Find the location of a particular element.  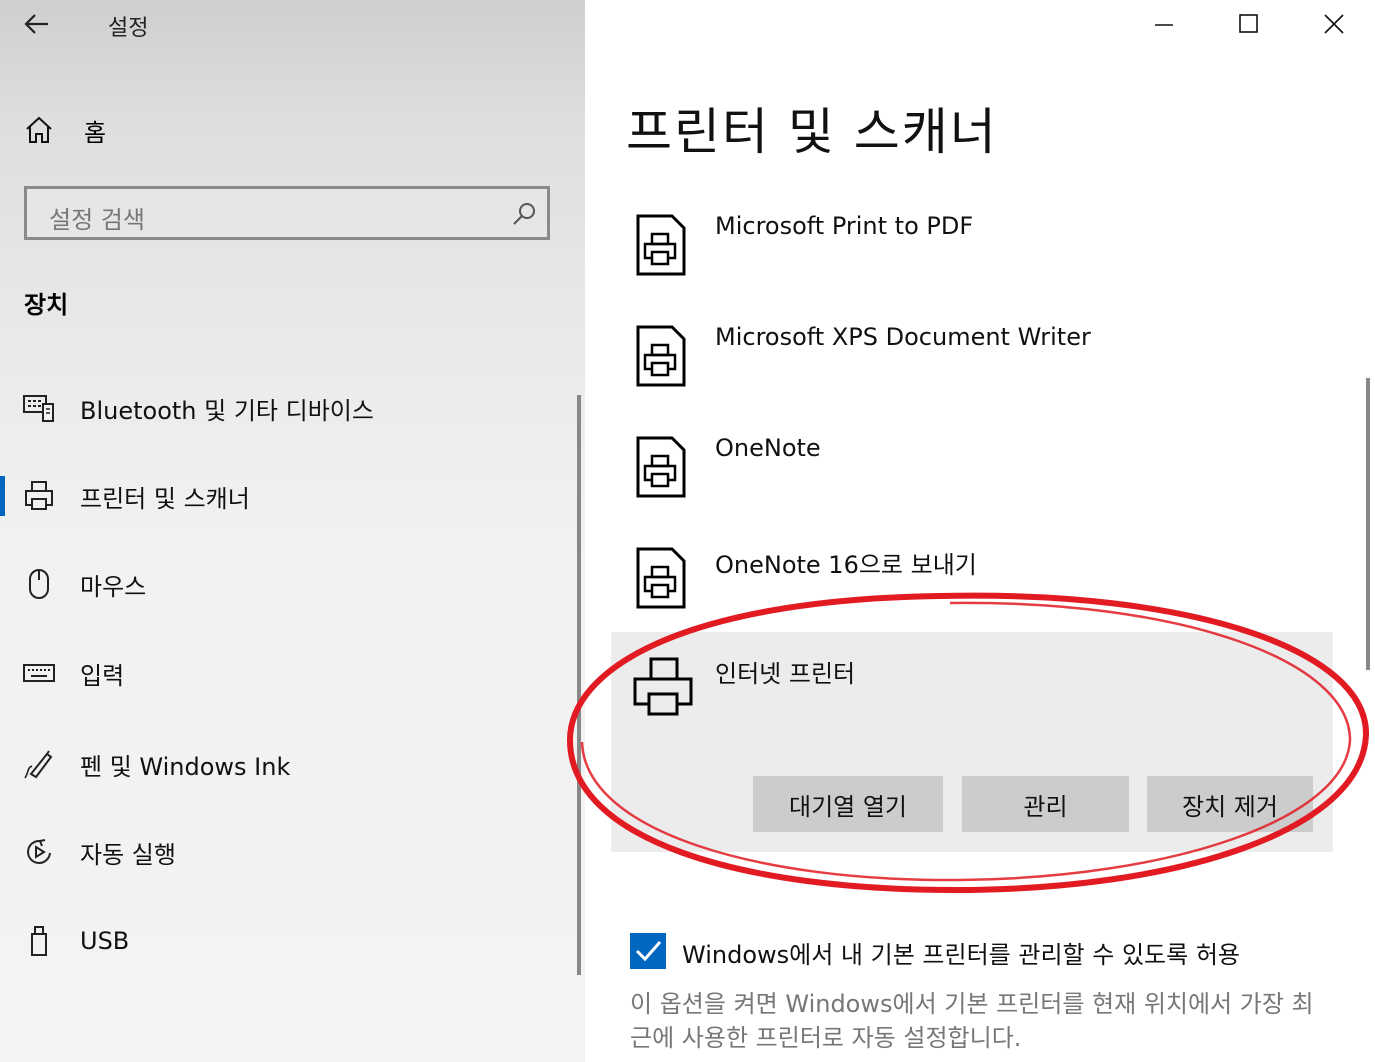

sidebar-item-pen: 펜 및 Windows Ink is located at coordinates (280, 764).